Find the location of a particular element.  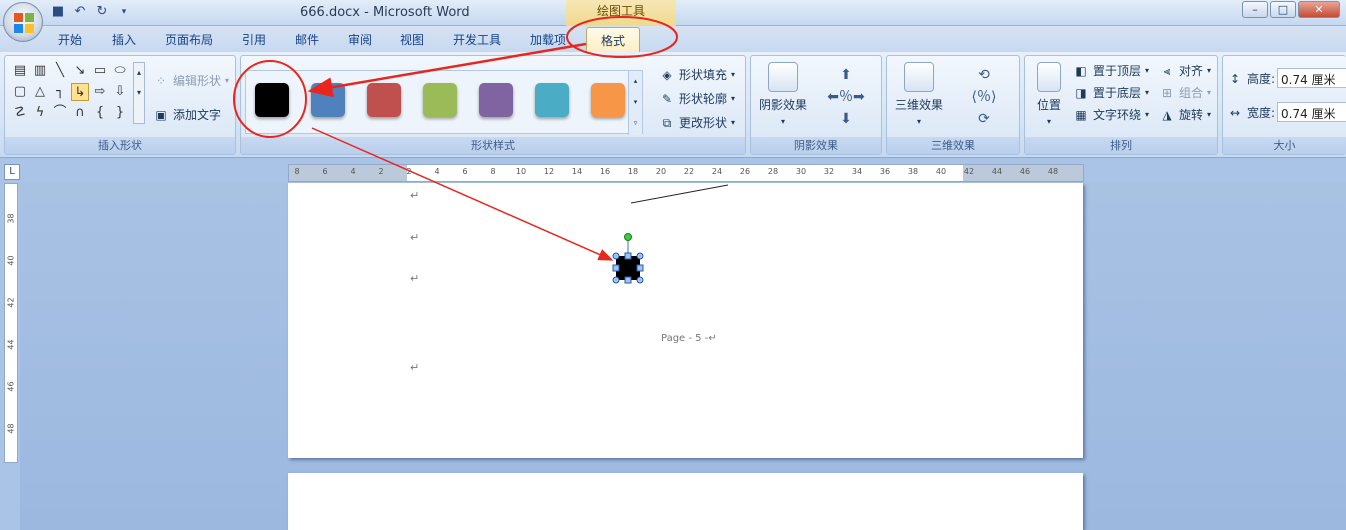

ruler-tick-label: 6 is located at coordinates (465, 171).